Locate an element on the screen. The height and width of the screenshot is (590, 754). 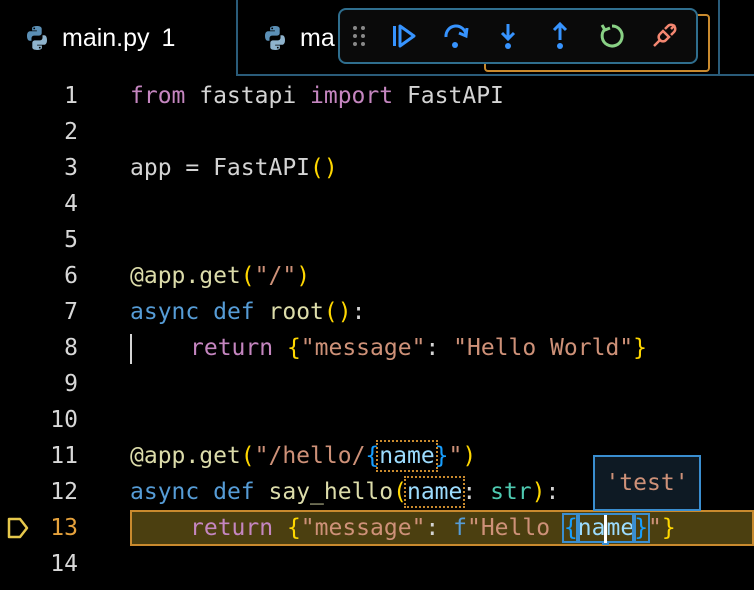
code-text: async def say_hello(name: str): is located at coordinates (345, 492).